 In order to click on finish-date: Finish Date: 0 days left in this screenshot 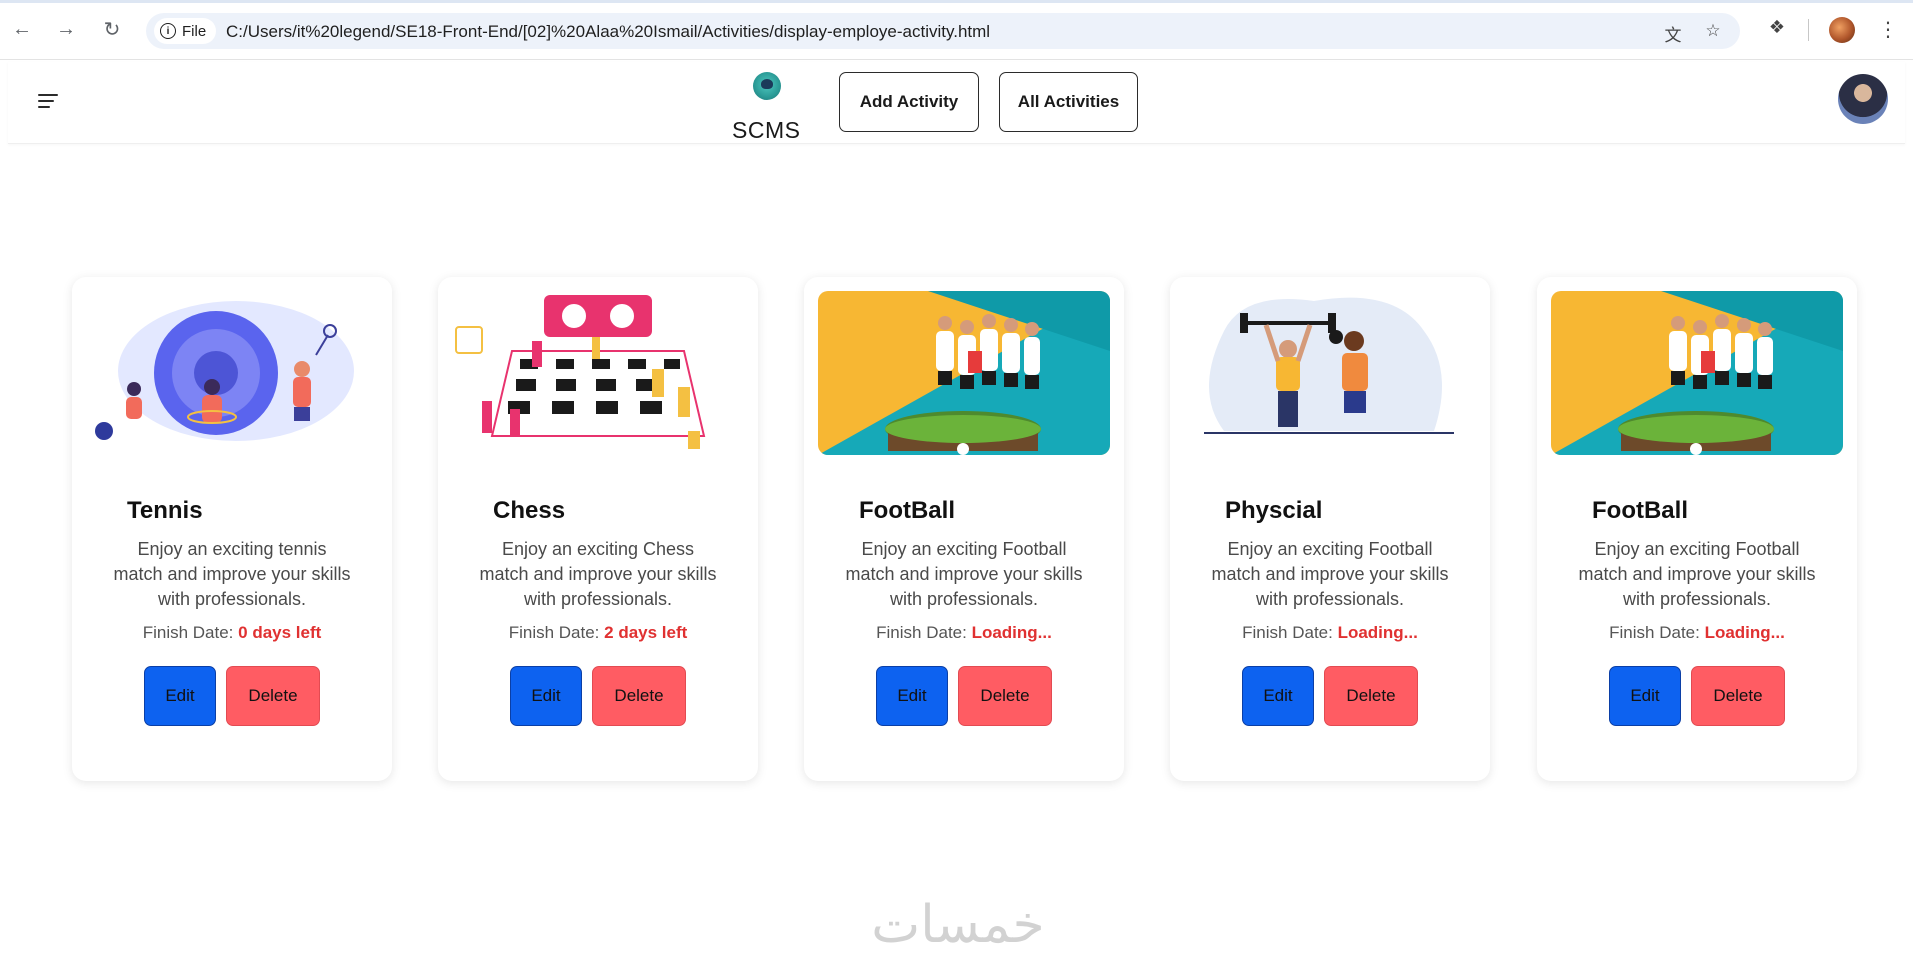, I will do `click(232, 633)`.